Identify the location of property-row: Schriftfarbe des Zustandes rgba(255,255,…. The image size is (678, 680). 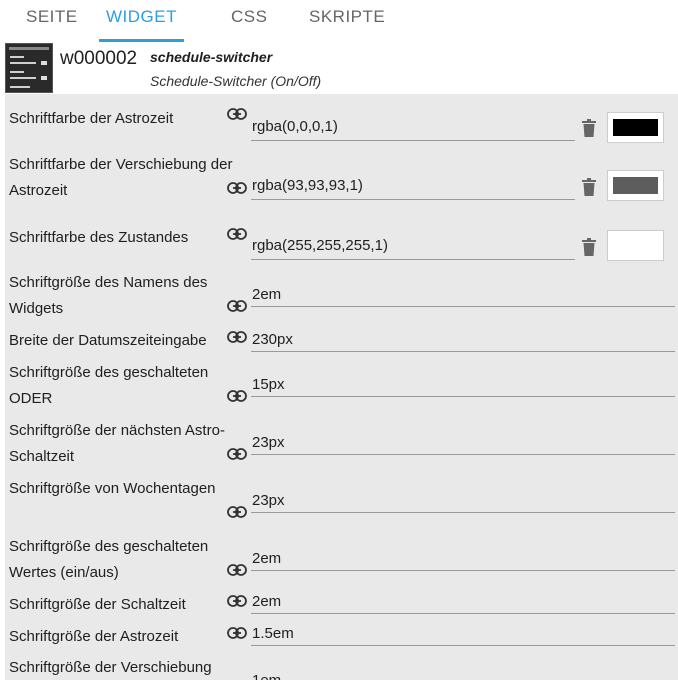
(341, 245).